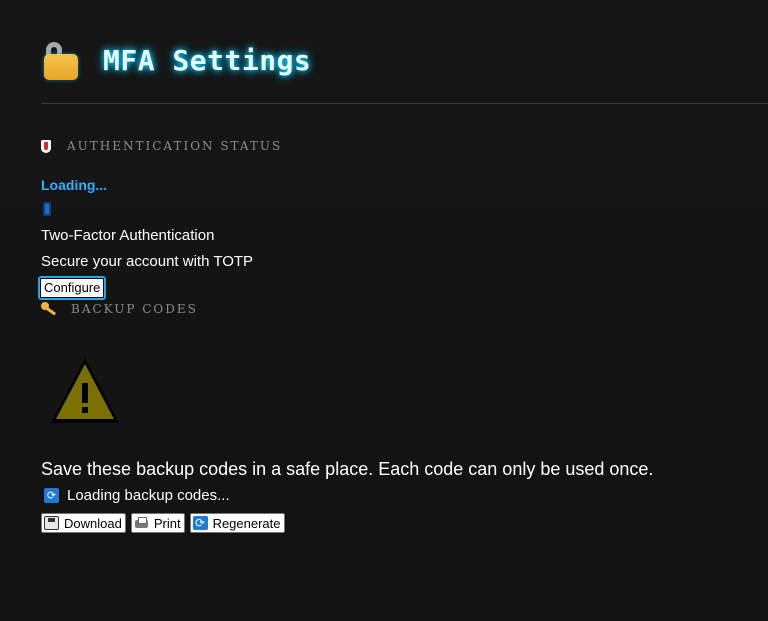 This screenshot has height=621, width=768. What do you see at coordinates (134, 309) in the screenshot?
I see `backup-codes-heading-text: BACKUP CODES` at bounding box center [134, 309].